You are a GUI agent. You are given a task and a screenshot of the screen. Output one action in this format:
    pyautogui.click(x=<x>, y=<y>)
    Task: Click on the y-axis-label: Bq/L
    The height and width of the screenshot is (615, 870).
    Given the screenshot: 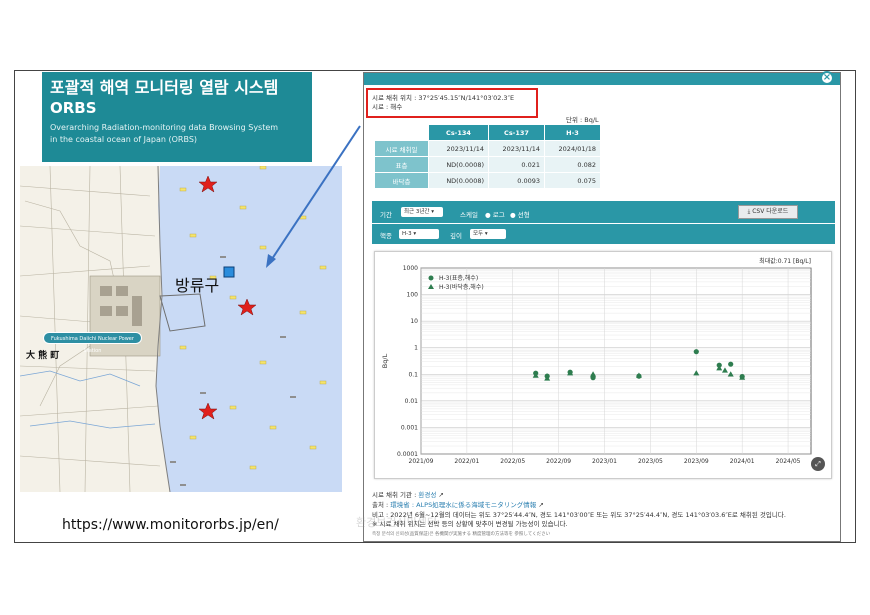 What is the action you would take?
    pyautogui.click(x=385, y=360)
    